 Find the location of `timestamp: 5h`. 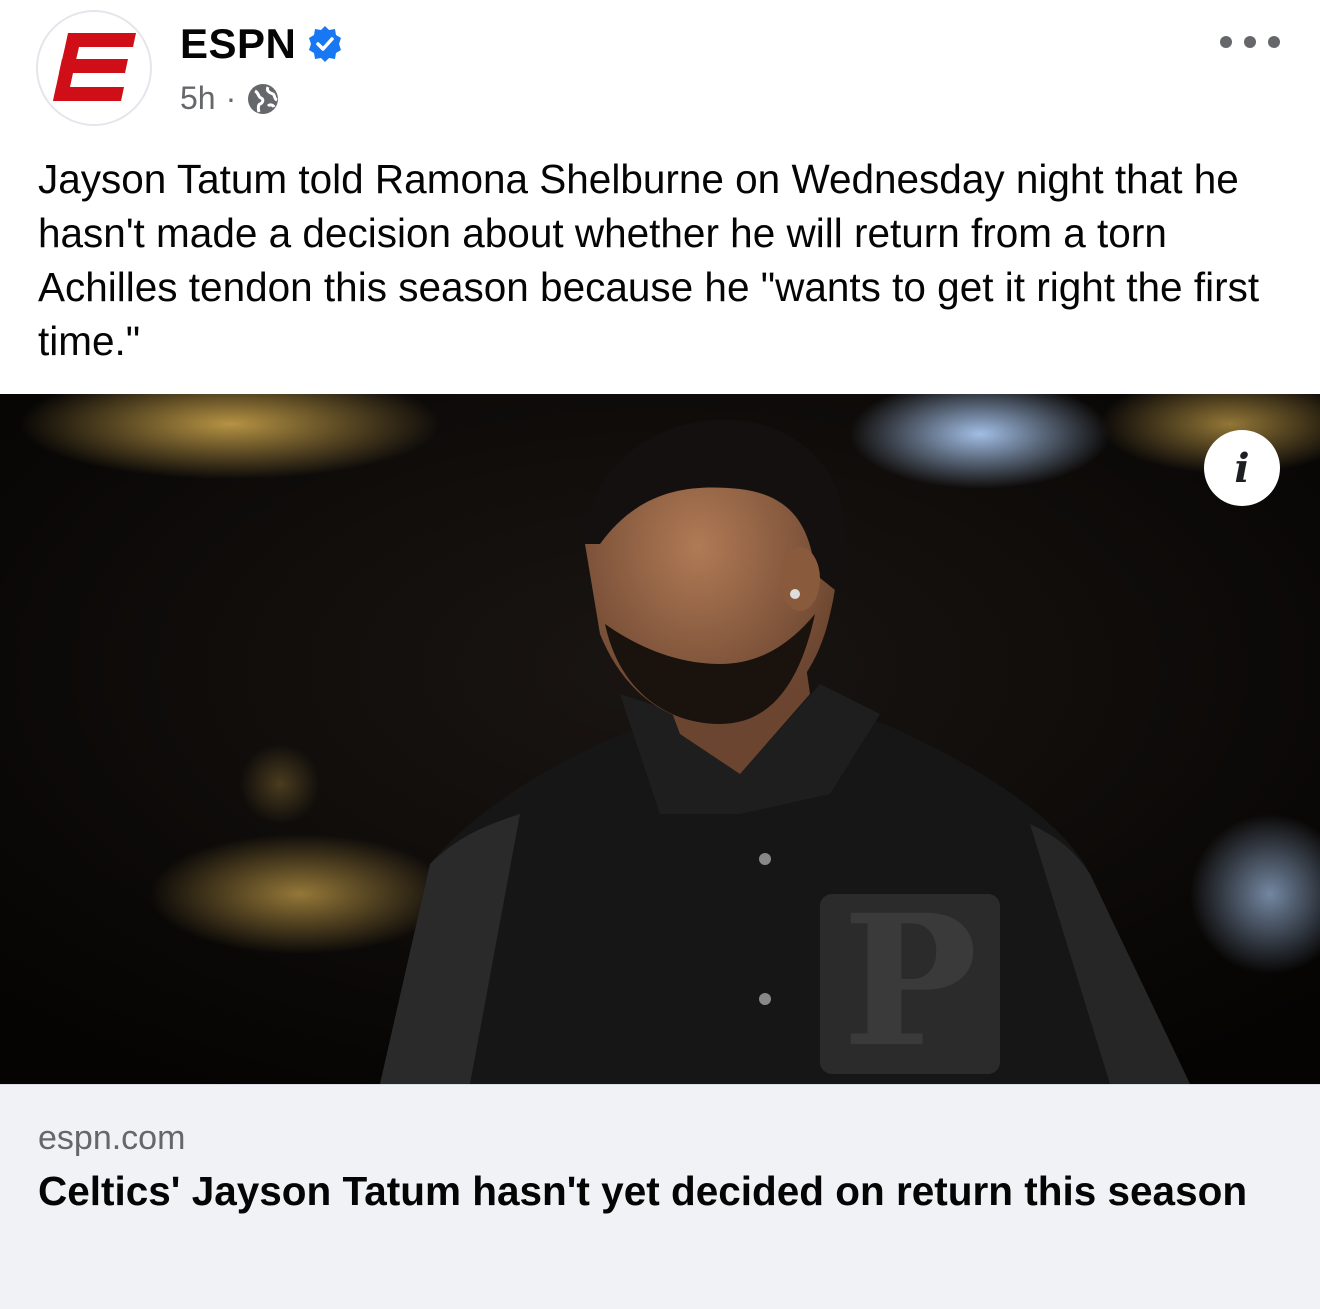

timestamp: 5h is located at coordinates (198, 98).